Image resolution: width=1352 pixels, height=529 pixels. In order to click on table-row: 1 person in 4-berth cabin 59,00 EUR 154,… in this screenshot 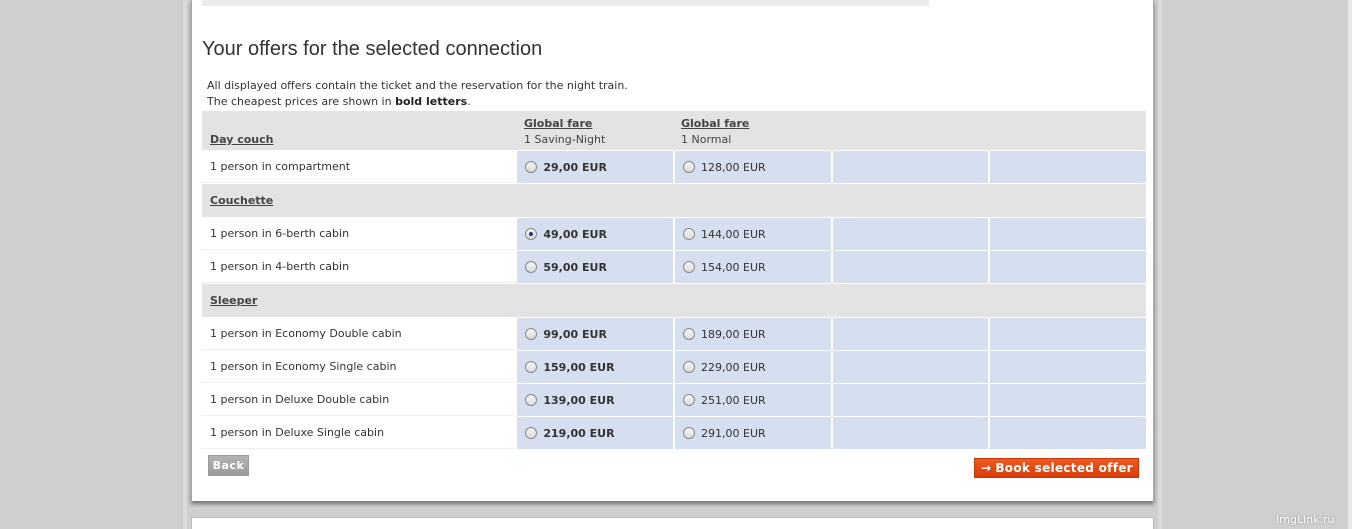, I will do `click(674, 267)`.